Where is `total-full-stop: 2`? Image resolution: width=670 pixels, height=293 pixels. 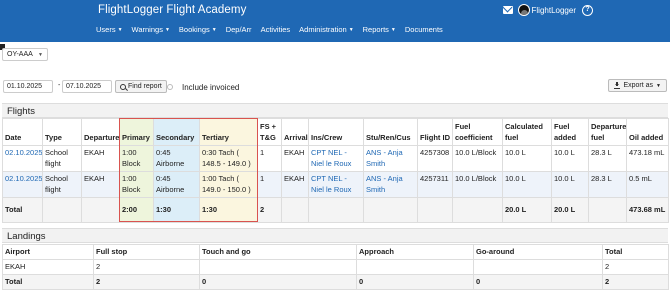
total-full-stop: 2 is located at coordinates (146, 282).